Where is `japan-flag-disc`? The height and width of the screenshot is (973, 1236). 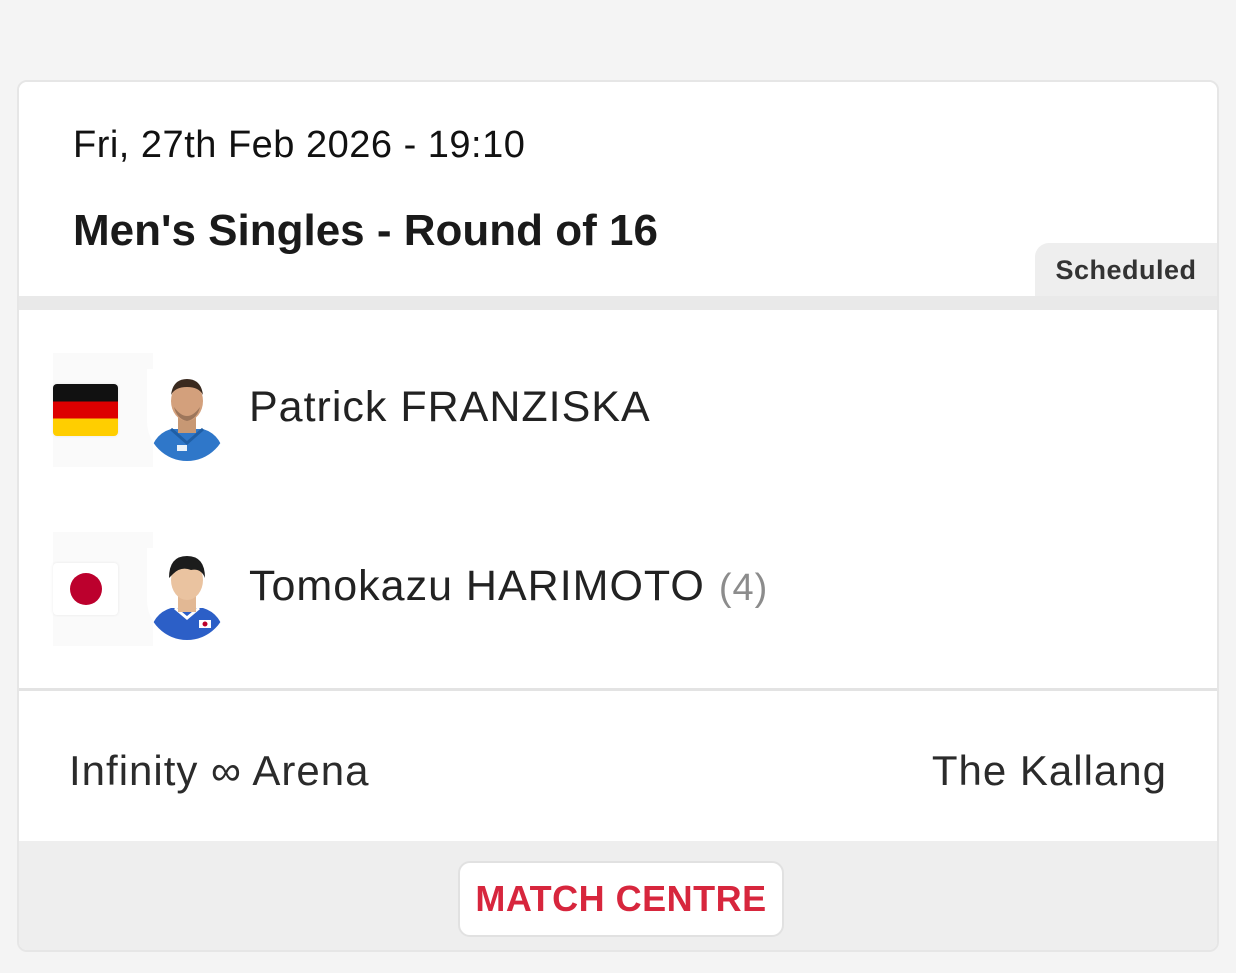
japan-flag-disc is located at coordinates (85, 589).